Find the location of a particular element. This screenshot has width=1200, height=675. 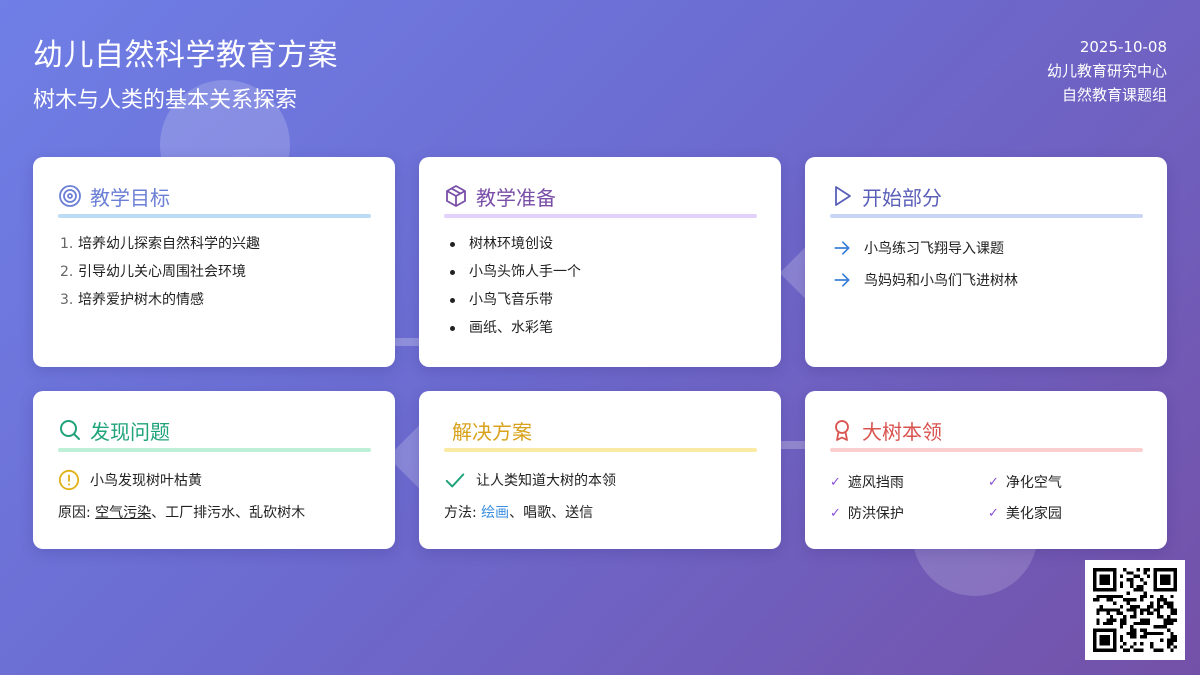

list-item: 鸟妈妈和小鸟们飞进树林 is located at coordinates (986, 280).